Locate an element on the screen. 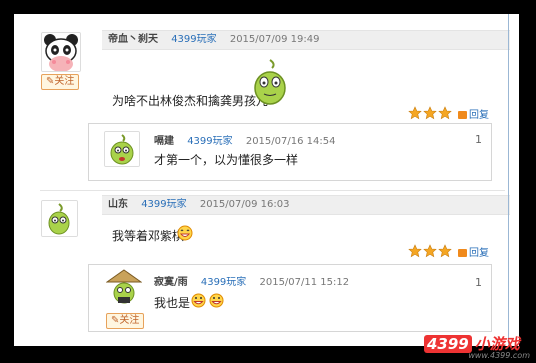 Image resolution: width=536 pixels, height=363 pixels. panda-avatar-icon is located at coordinates (61, 52).